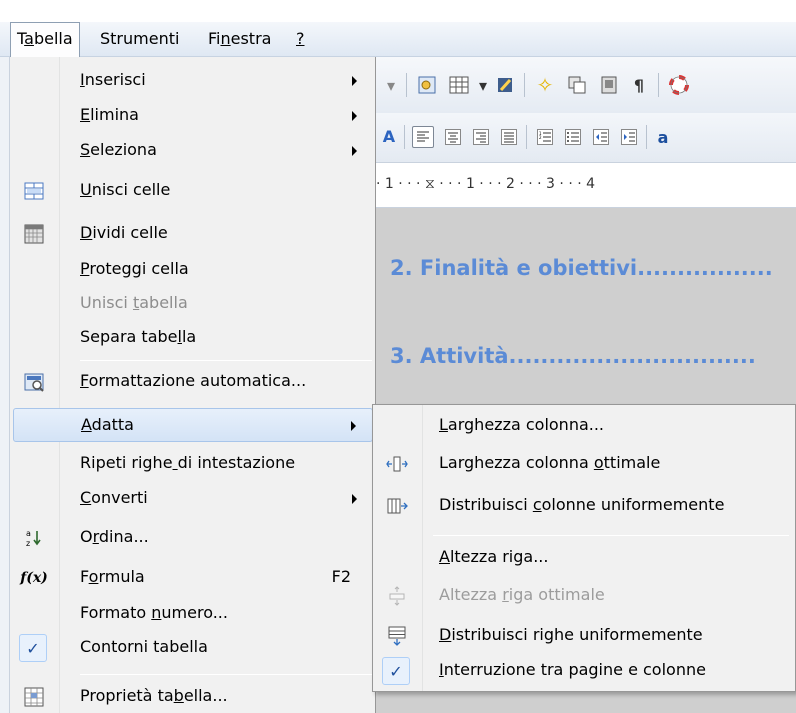 Image resolution: width=796 pixels, height=713 pixels. Describe the element at coordinates (545, 85) in the screenshot. I see `star-icon: ✧` at that location.